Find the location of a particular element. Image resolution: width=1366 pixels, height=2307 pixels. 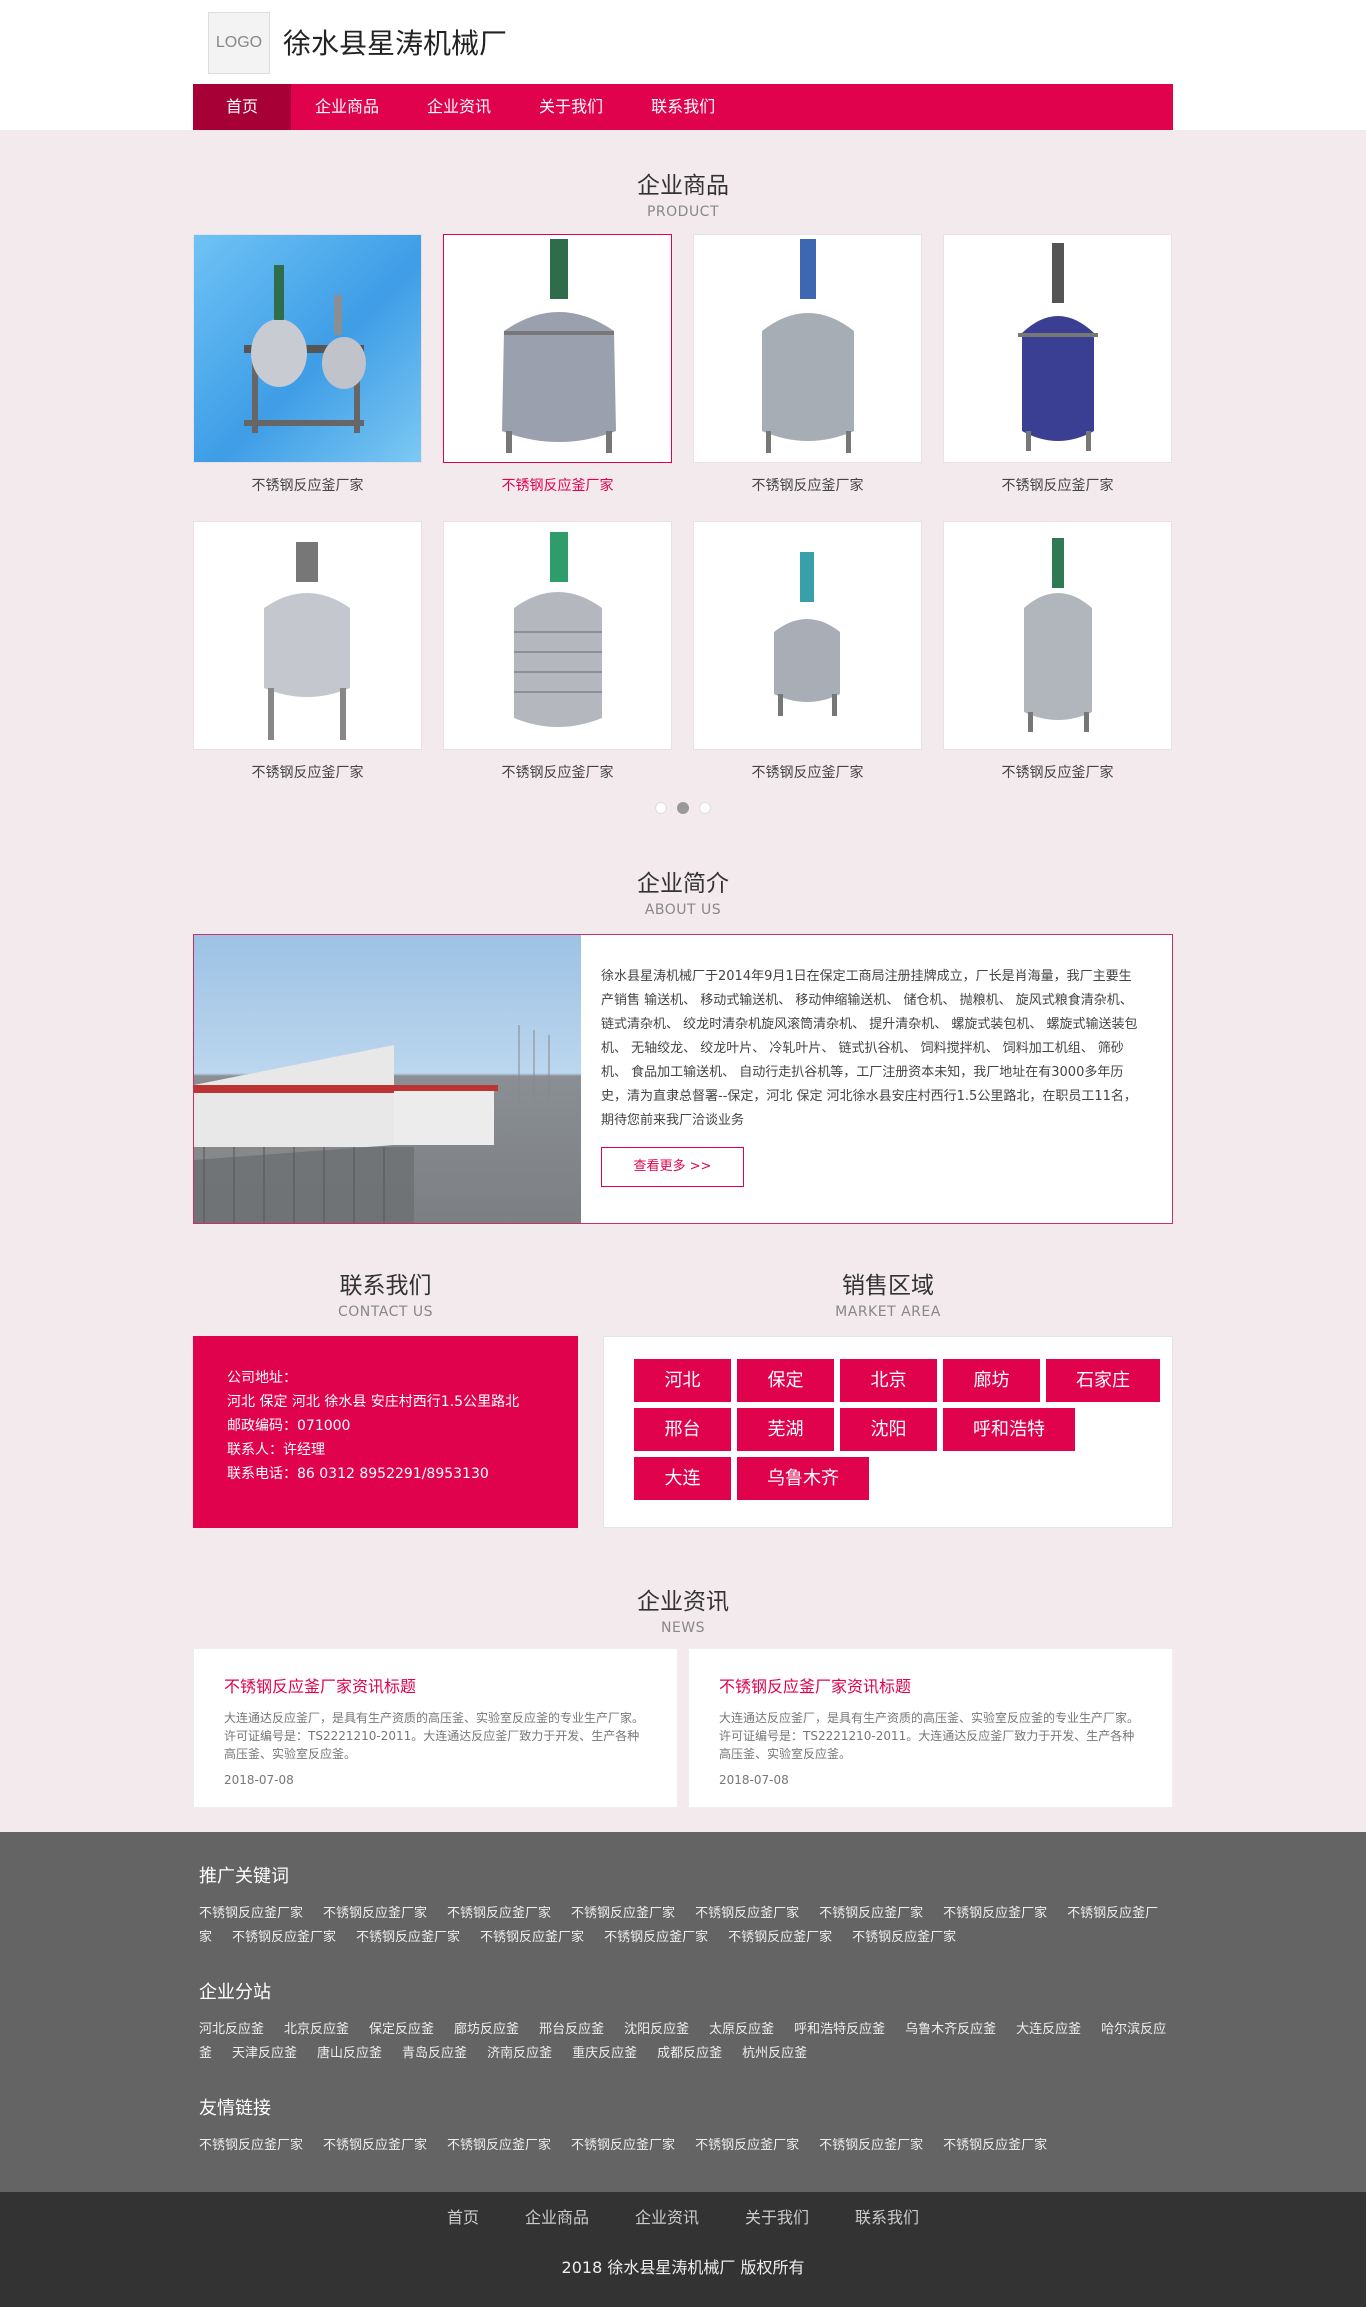

area-tag: 北京 is located at coordinates (888, 1380).